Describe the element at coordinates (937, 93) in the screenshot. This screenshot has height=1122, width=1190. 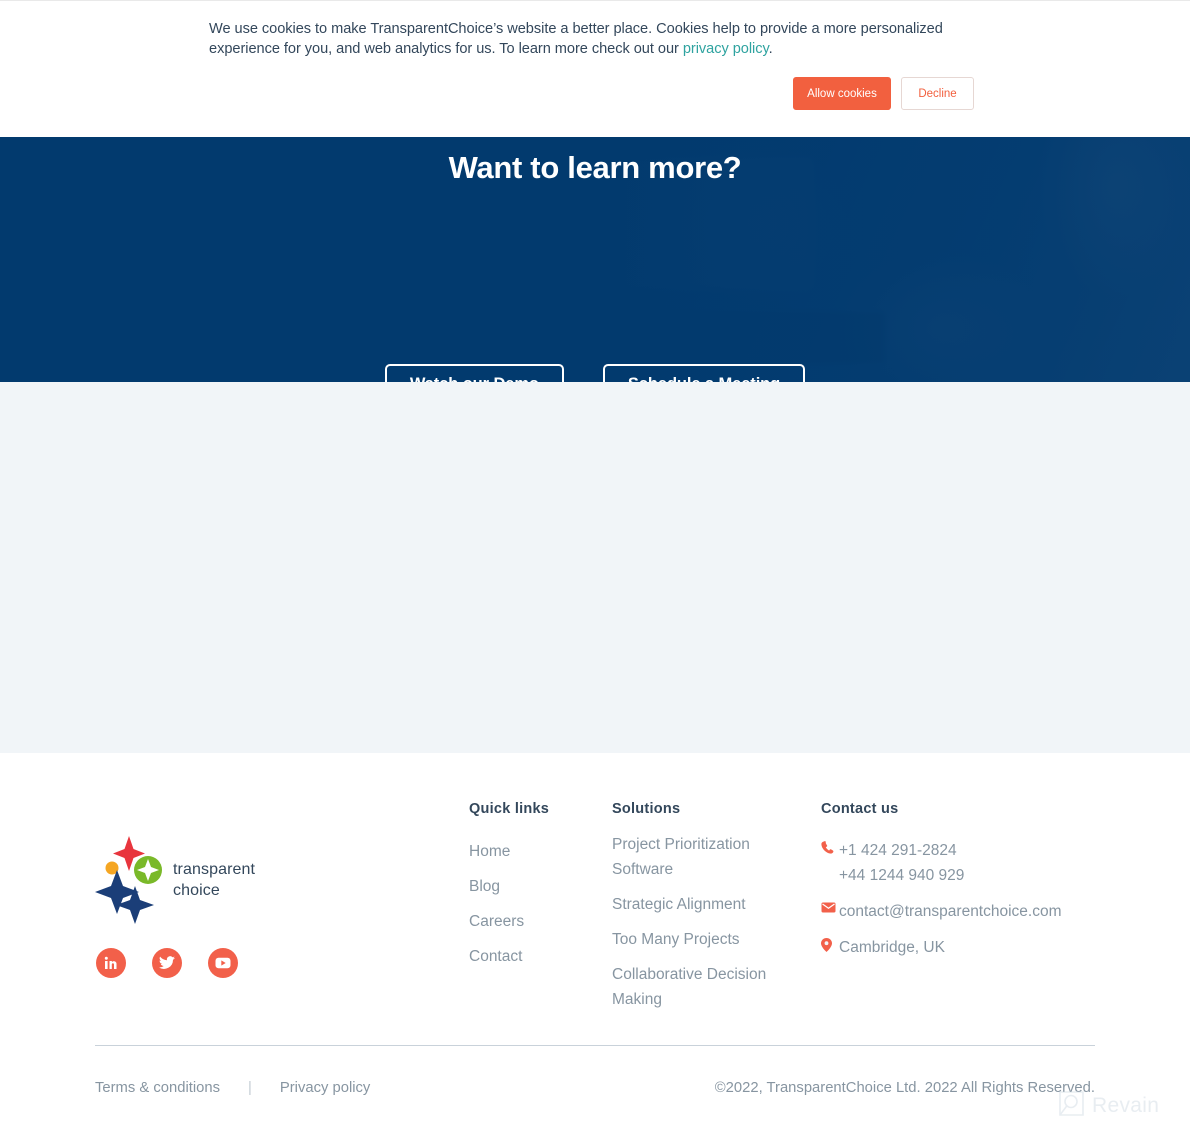
I see `decline-cookies-button: Decline` at that location.